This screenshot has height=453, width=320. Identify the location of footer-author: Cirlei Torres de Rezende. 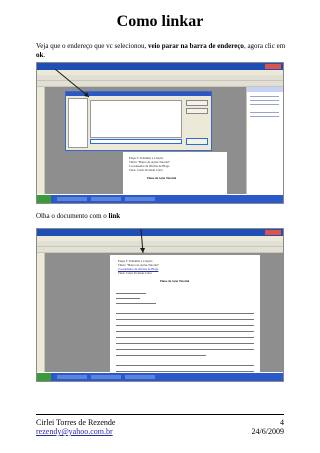
(76, 422).